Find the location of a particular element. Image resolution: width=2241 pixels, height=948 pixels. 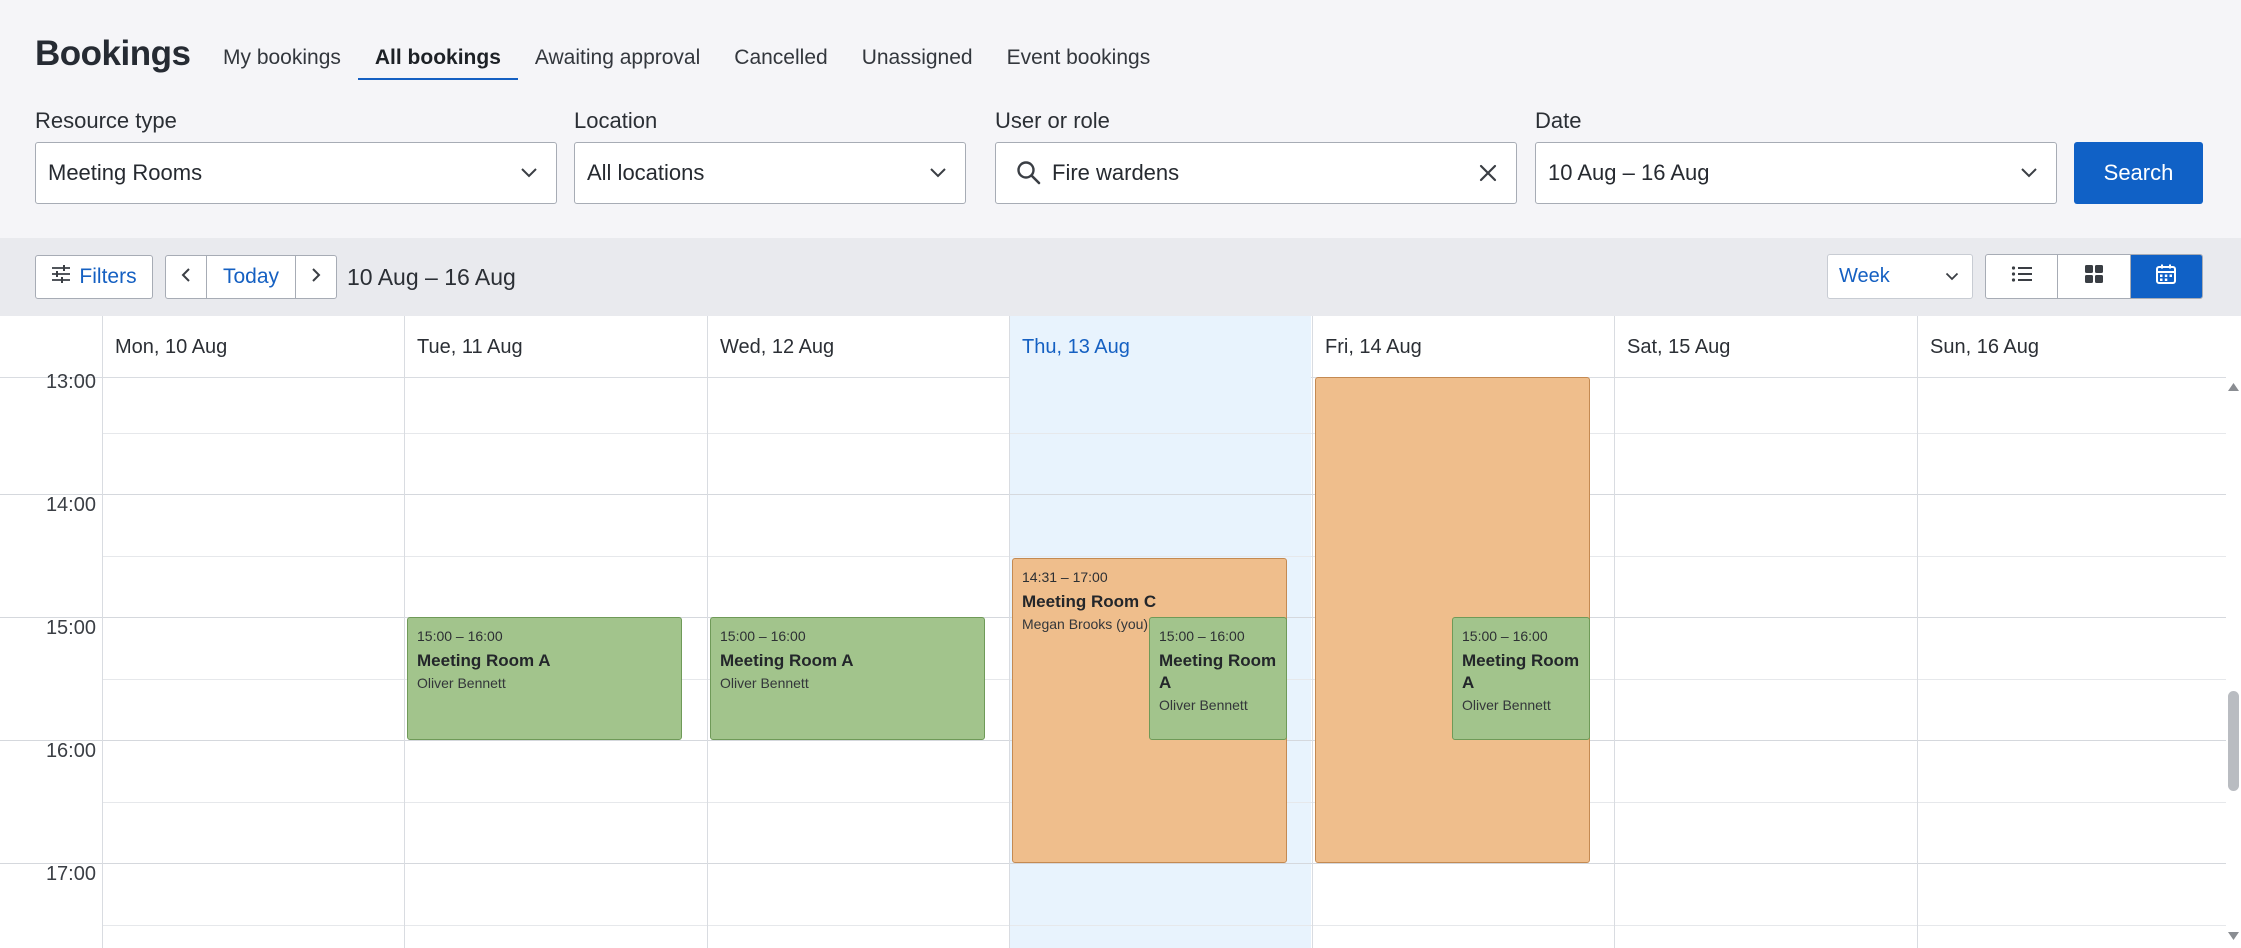

scroll-down-icon is located at coordinates (2233, 936).